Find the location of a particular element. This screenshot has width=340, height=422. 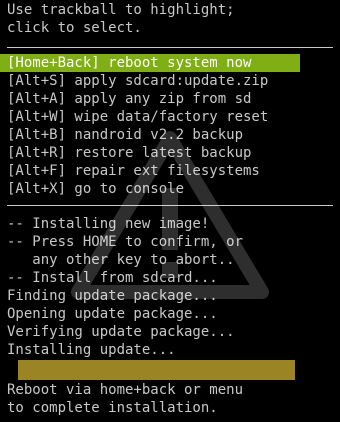

instruction-line-2: click to select. is located at coordinates (74, 28).